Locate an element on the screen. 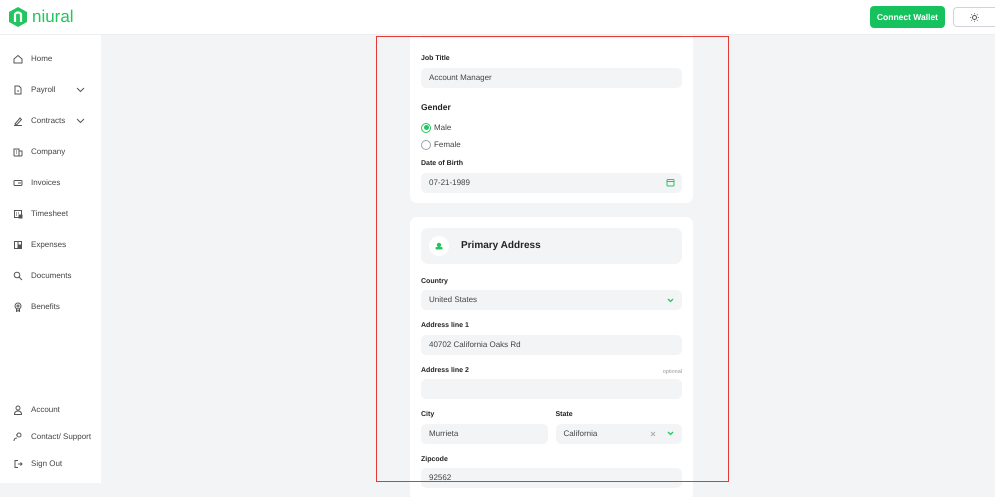 This screenshot has height=497, width=995. section-header: Primary Address is located at coordinates (551, 246).